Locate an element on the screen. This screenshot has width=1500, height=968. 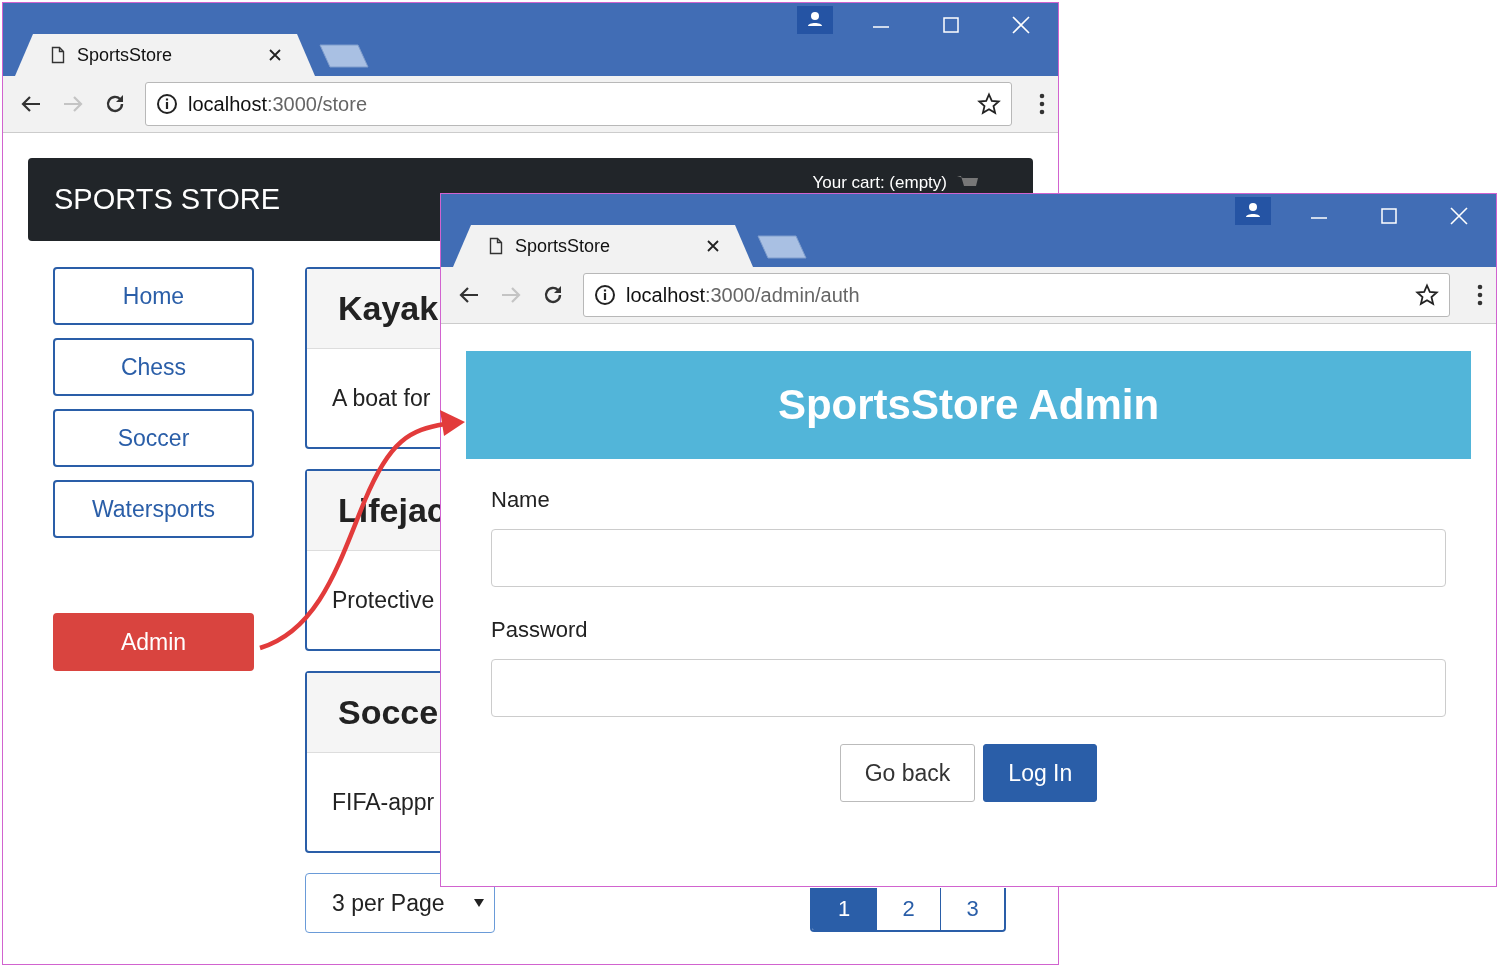
url-text: localhost:3000/admin/auth is located at coordinates (743, 295).